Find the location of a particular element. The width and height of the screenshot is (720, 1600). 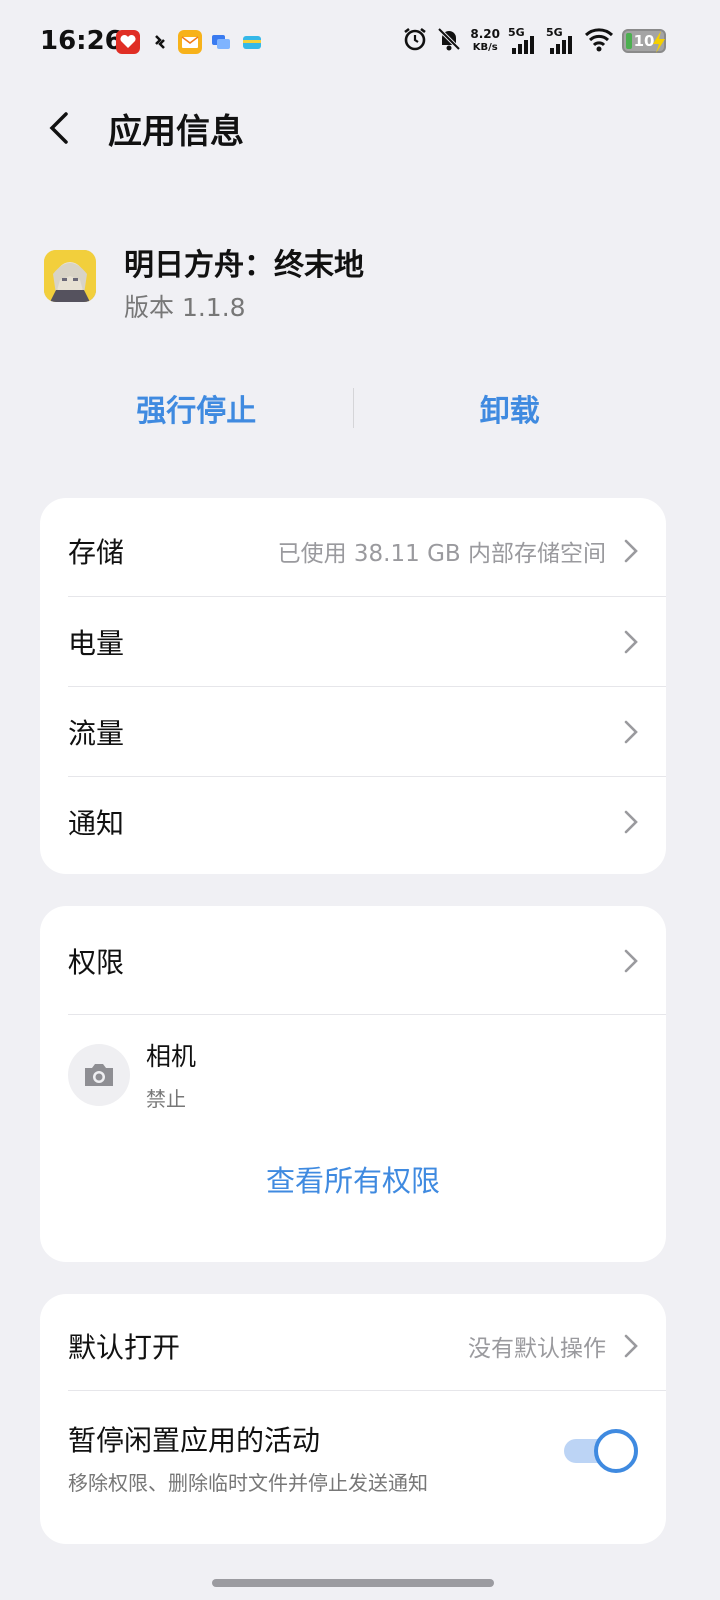

data-usage-row: 流量 is located at coordinates (367, 731).